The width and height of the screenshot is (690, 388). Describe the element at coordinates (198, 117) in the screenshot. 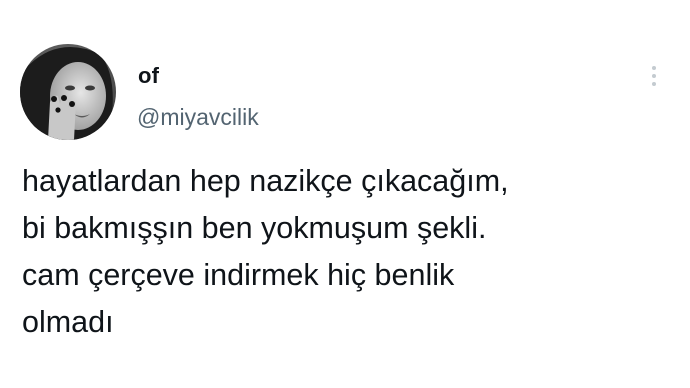

I see `user-handle: @miyavcilik` at that location.